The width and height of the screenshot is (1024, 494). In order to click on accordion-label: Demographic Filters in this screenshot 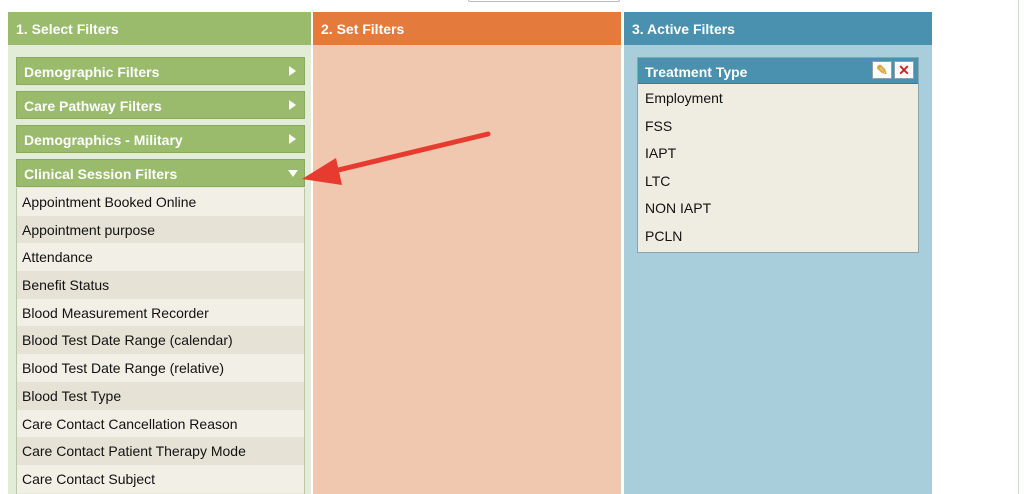, I will do `click(92, 72)`.